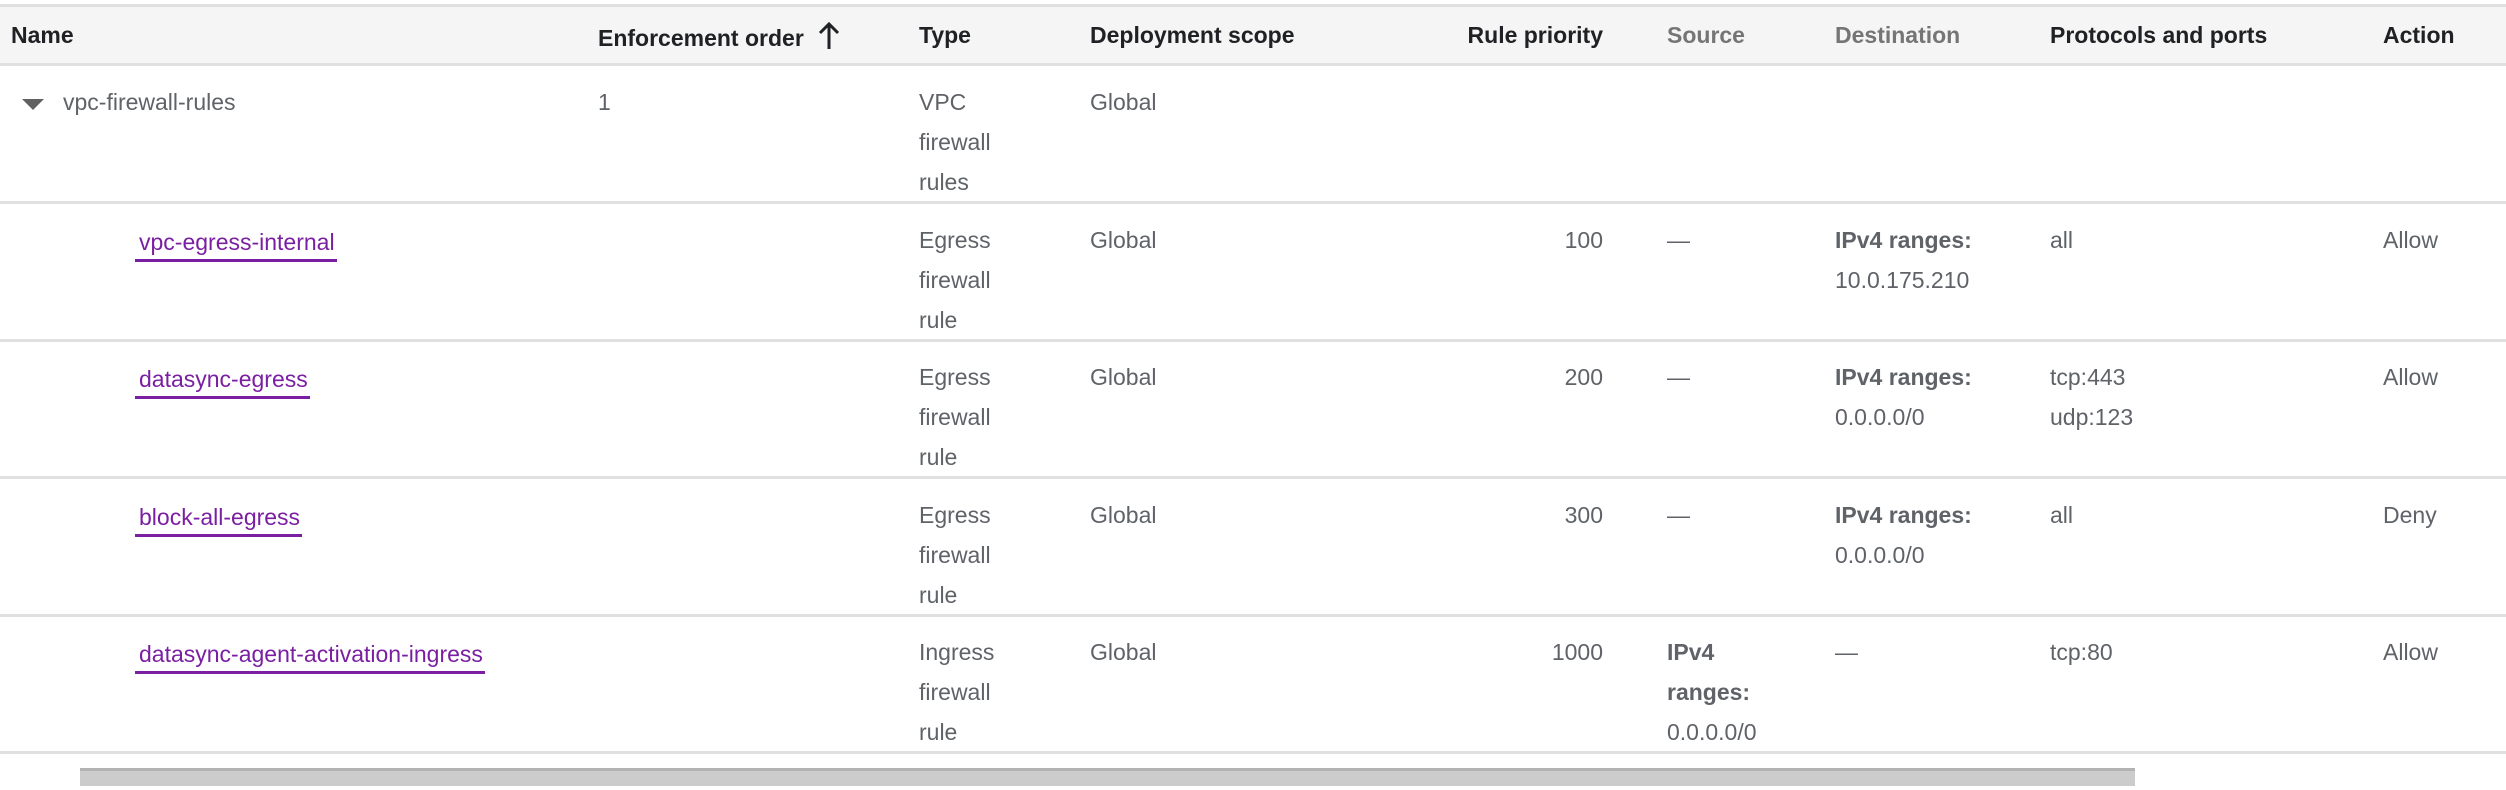 The width and height of the screenshot is (2506, 790). I want to click on group-deployment-scope: Global, so click(1123, 102).